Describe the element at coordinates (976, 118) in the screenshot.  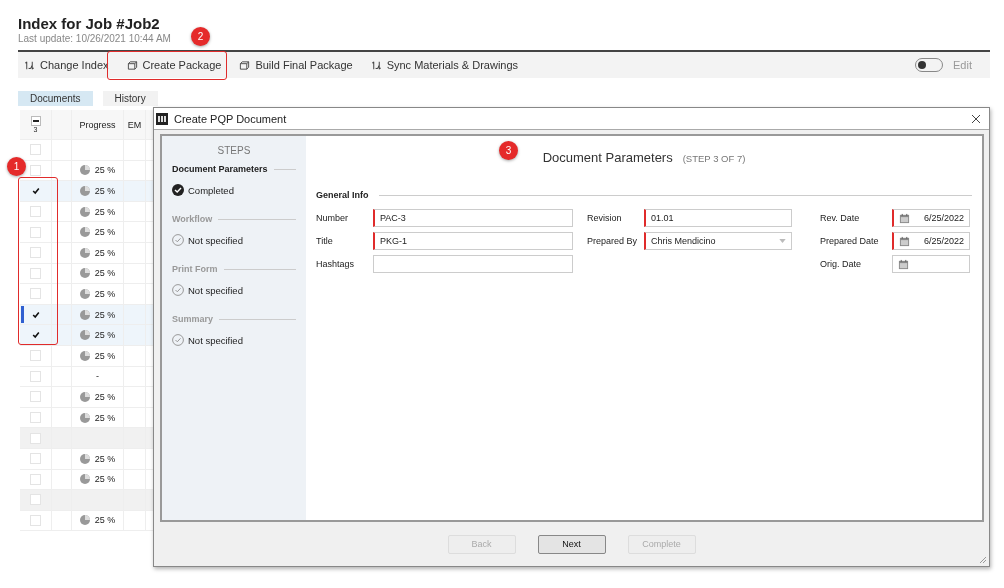
I see `close-icon` at that location.